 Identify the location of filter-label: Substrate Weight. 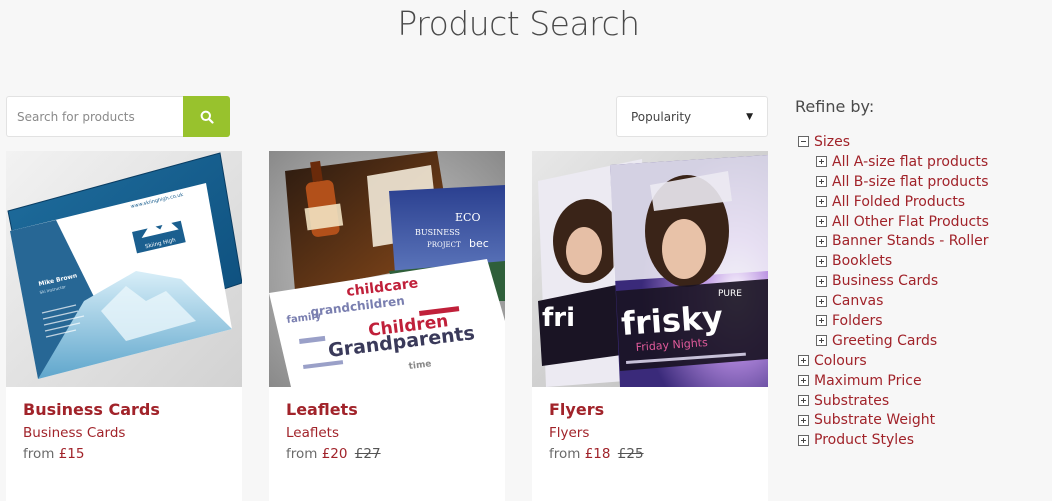
(875, 420).